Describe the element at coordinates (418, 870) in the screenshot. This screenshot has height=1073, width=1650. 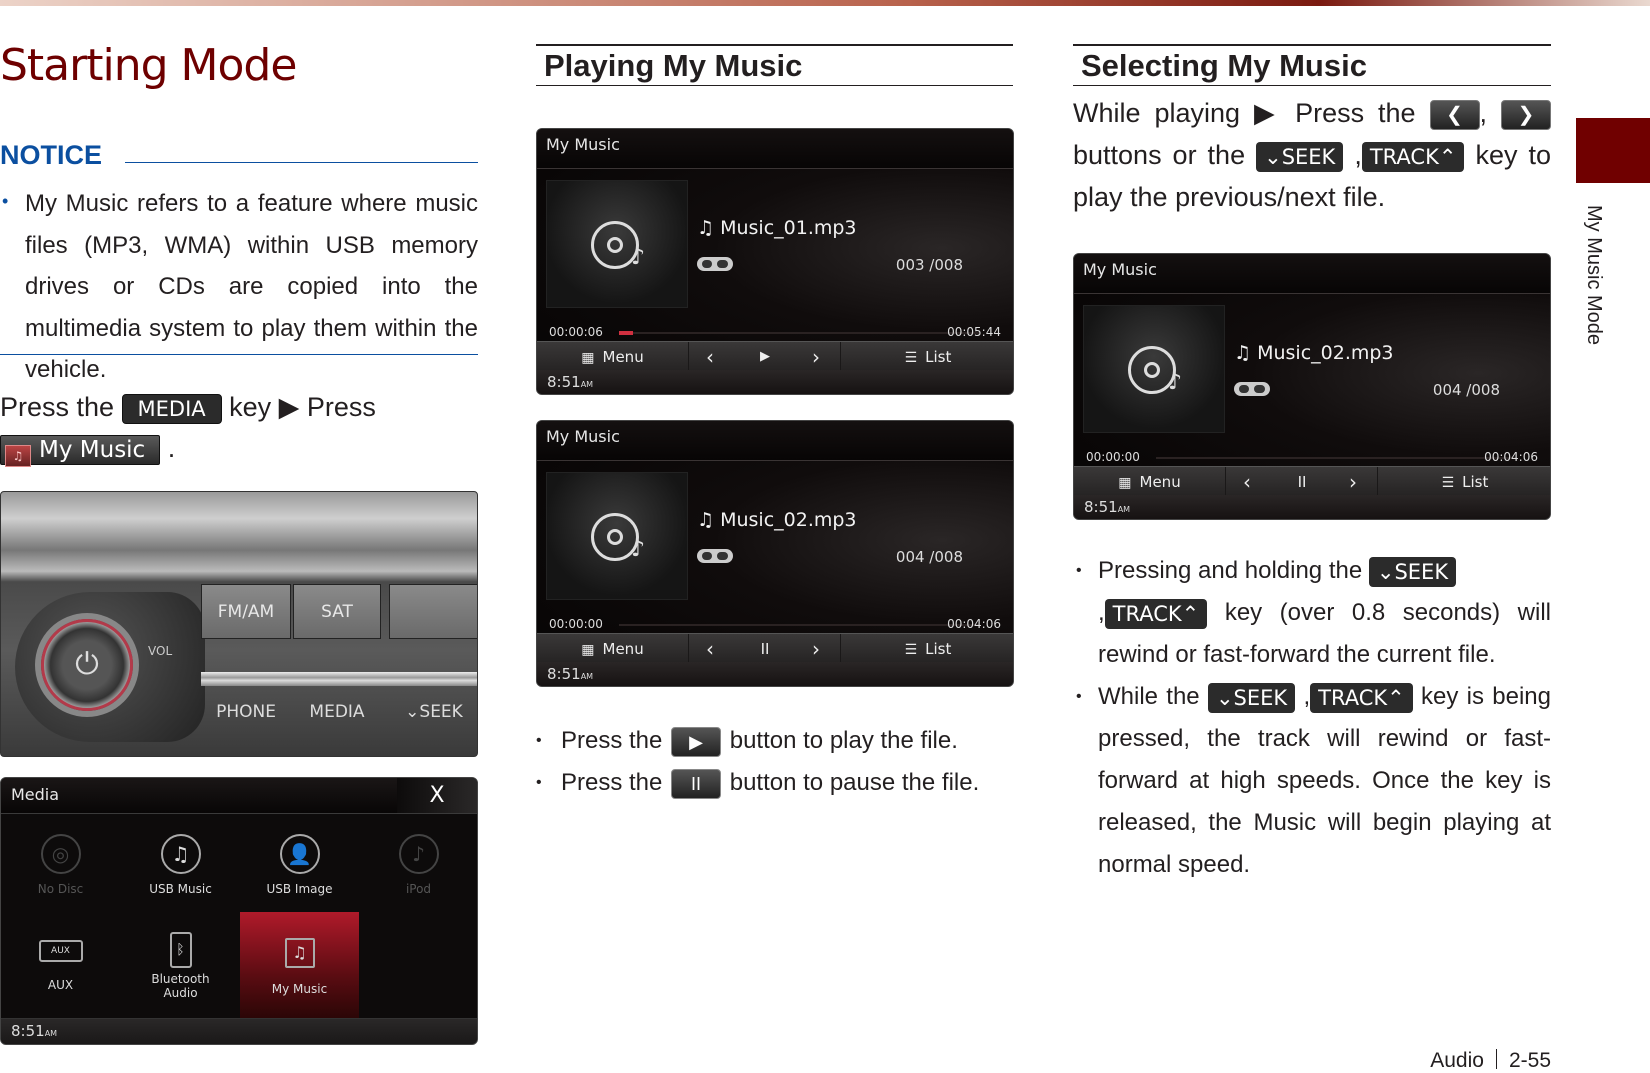
I see `tile-ipod: ♪ iPod` at that location.